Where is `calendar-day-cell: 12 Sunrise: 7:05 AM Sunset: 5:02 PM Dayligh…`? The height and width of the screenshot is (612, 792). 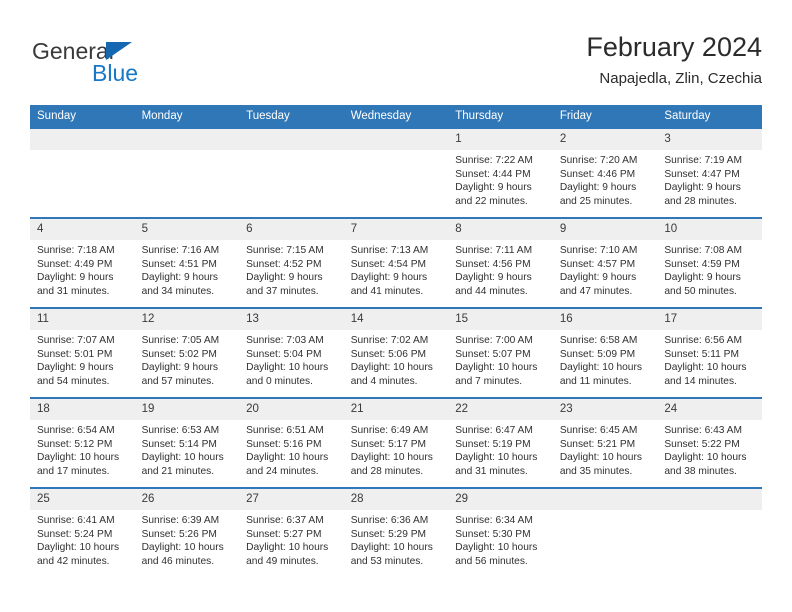
calendar-day-cell: 12 Sunrise: 7:05 AM Sunset: 5:02 PM Dayligh… is located at coordinates (187, 352).